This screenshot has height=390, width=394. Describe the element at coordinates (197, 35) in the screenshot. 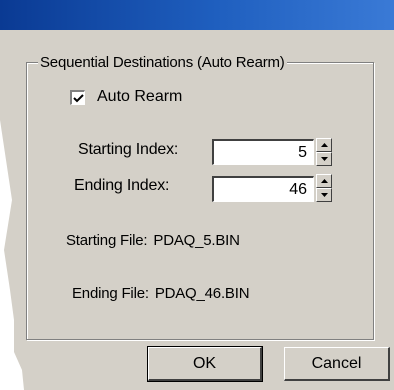

I see `title-bar-edge` at that location.